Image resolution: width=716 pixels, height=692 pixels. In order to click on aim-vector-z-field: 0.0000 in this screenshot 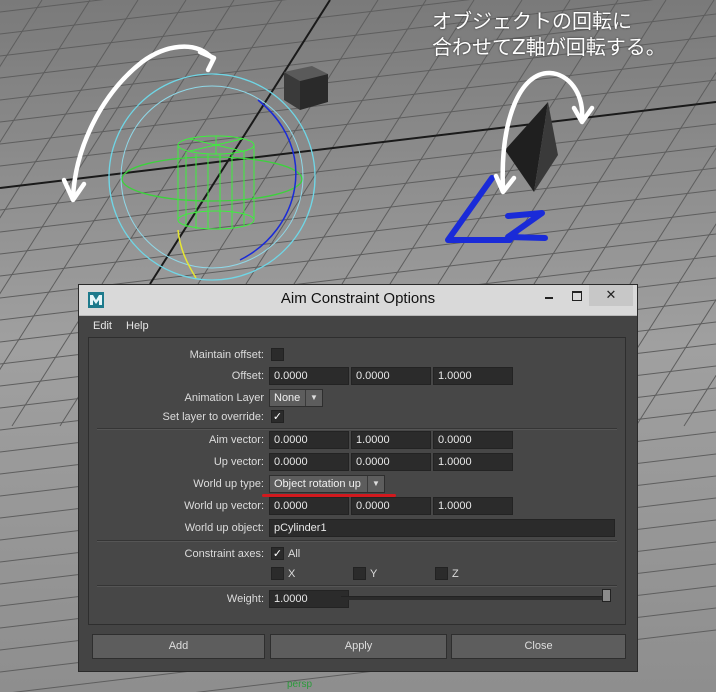, I will do `click(473, 440)`.